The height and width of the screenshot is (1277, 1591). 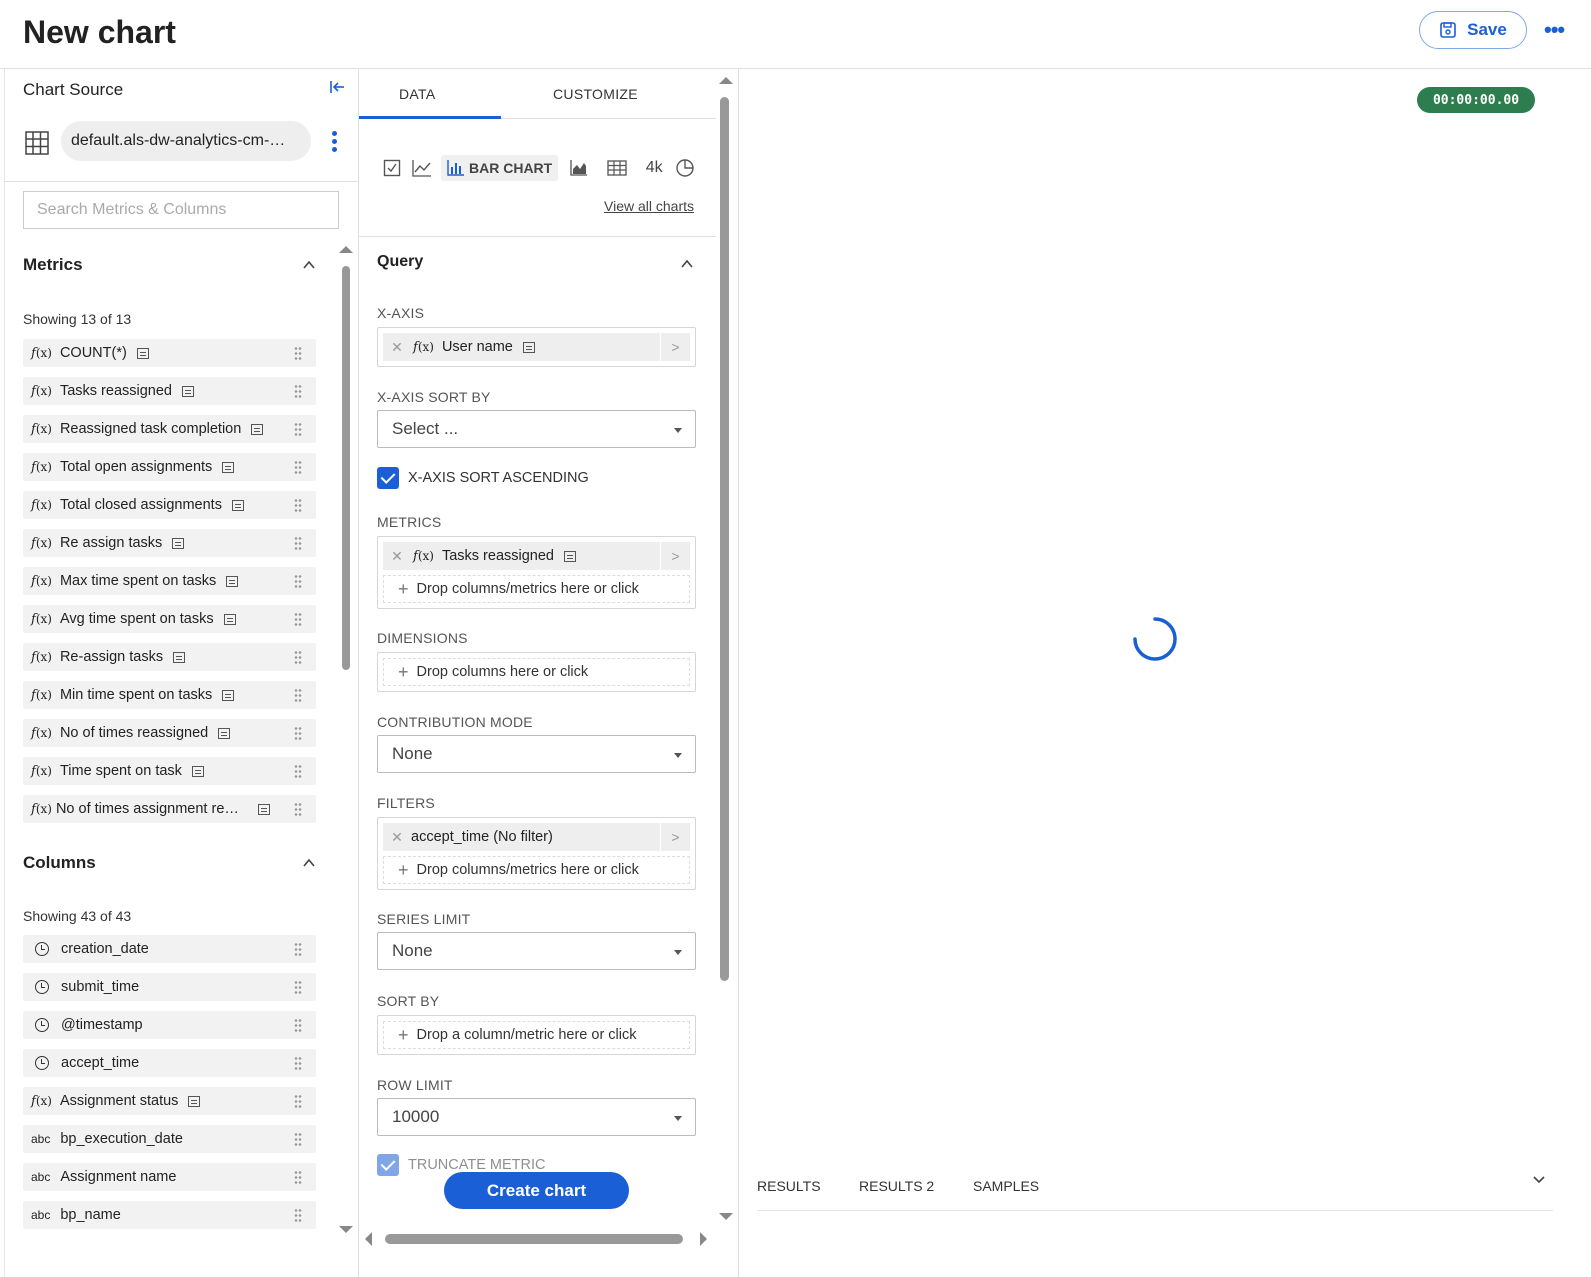 What do you see at coordinates (422, 168) in the screenshot?
I see `line-chart-icon` at bounding box center [422, 168].